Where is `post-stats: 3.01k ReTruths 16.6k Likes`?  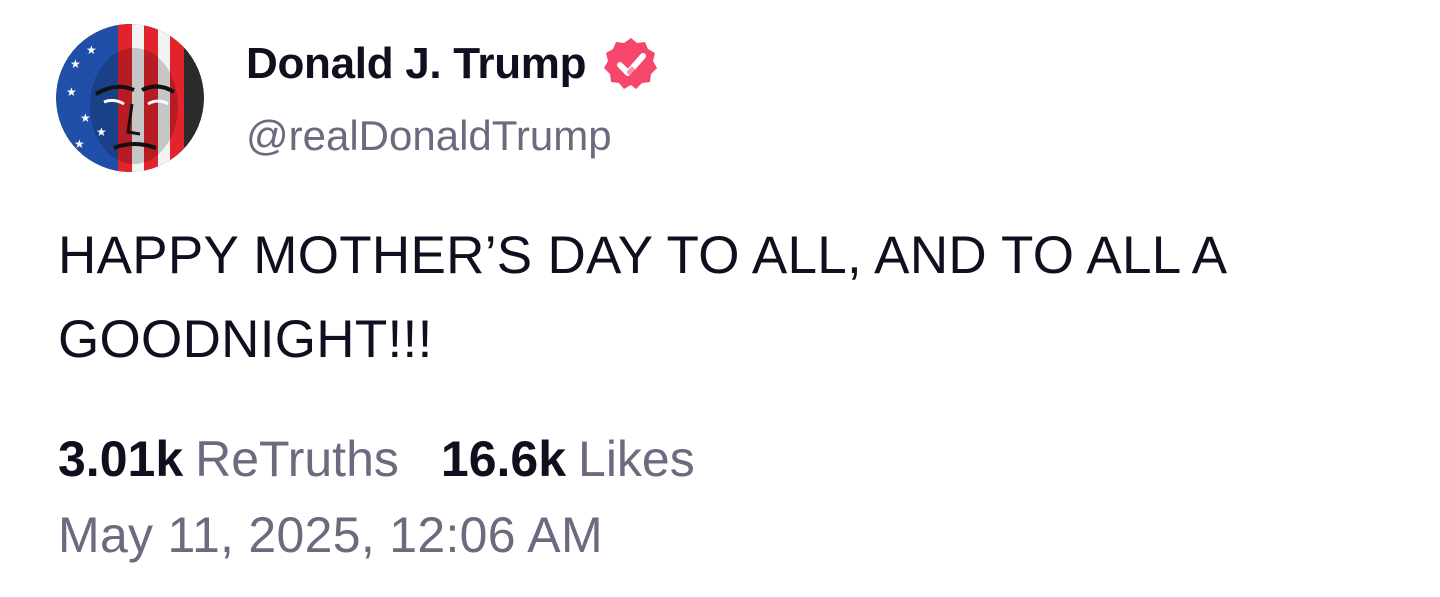 post-stats: 3.01k ReTruths 16.6k Likes is located at coordinates (376, 459).